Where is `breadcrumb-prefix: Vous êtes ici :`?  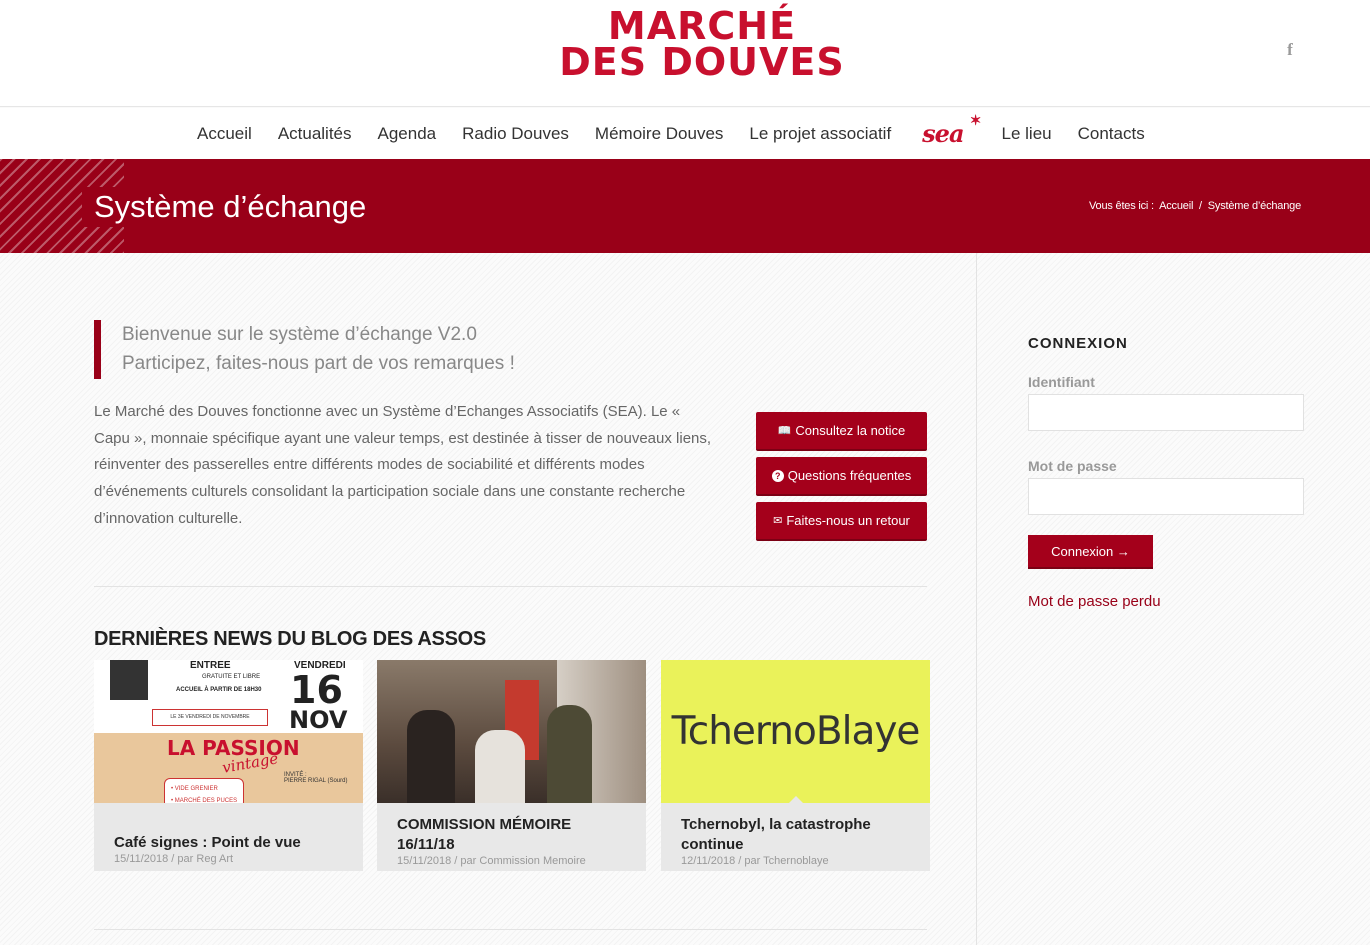 breadcrumb-prefix: Vous êtes ici : is located at coordinates (1121, 206).